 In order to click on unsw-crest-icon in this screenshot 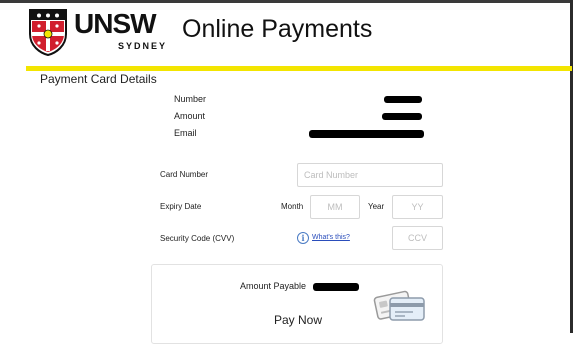, I will do `click(48, 32)`.